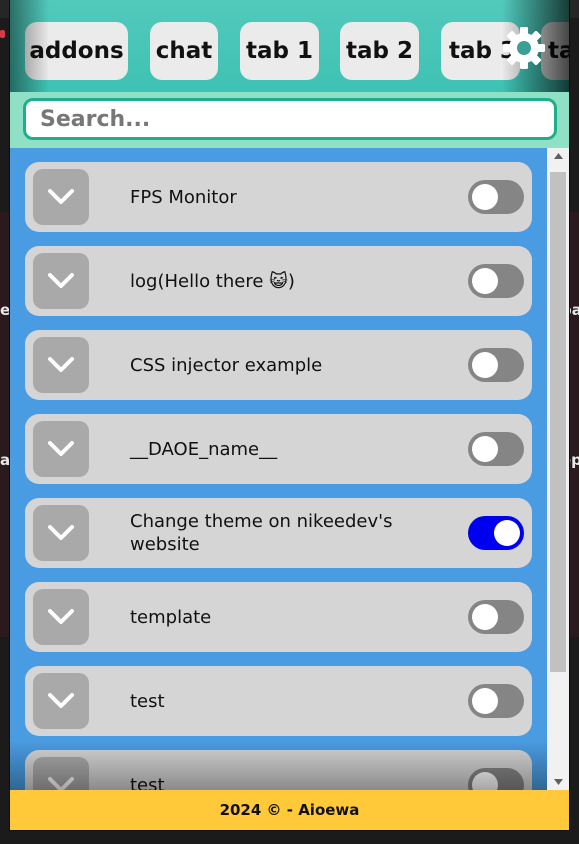 This screenshot has width=579, height=844. I want to click on search-bar, so click(289, 120).